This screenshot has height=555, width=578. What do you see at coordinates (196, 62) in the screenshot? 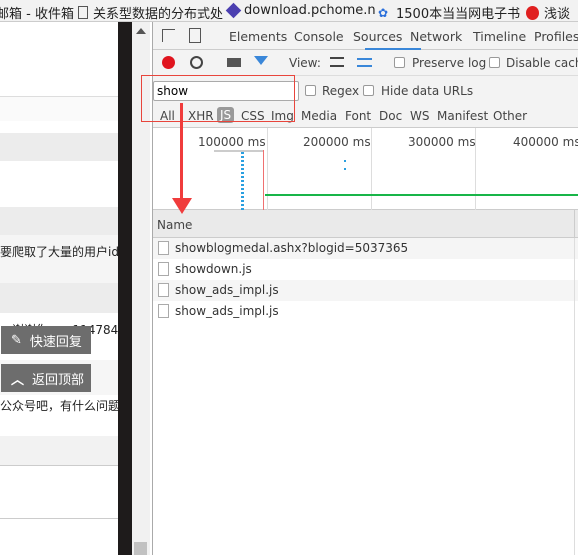
I see `clear-icon` at bounding box center [196, 62].